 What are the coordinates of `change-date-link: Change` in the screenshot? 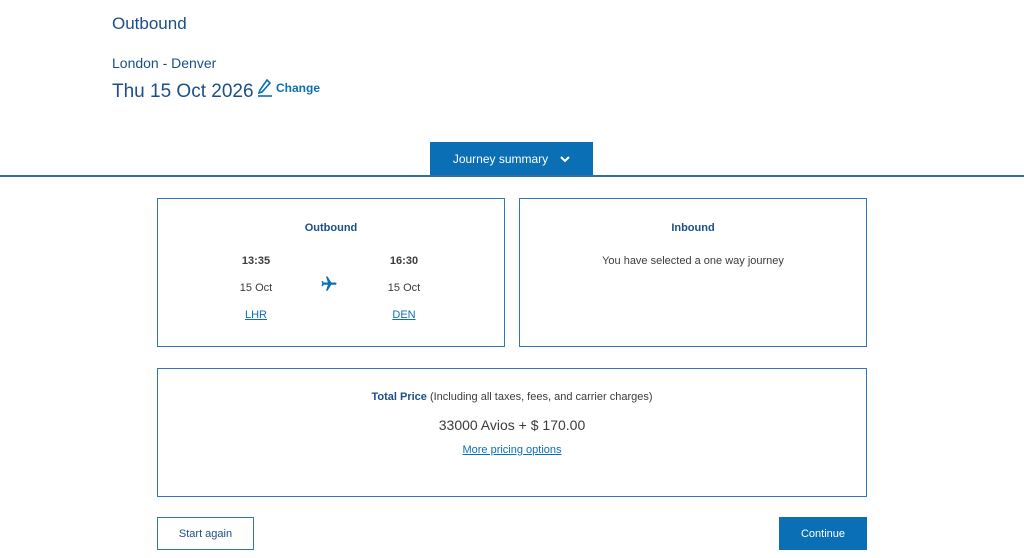 It's located at (289, 88).